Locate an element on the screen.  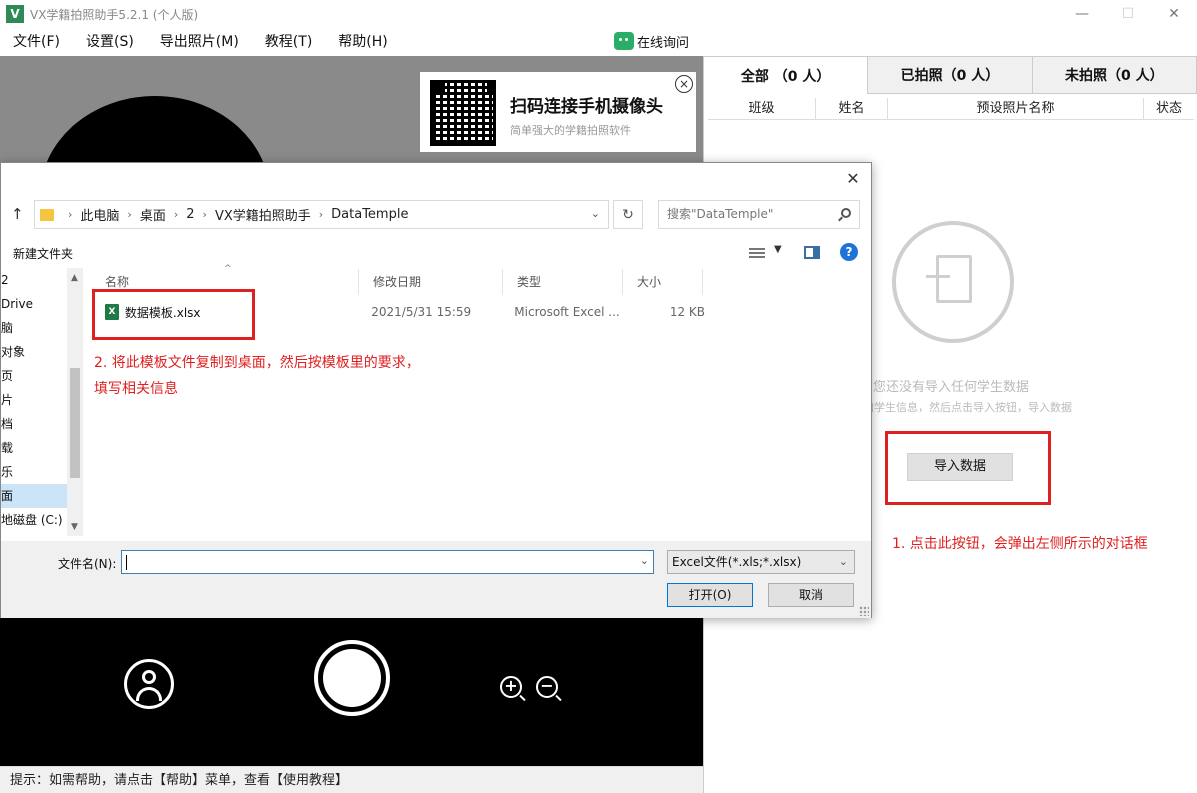
refresh-icon: ↻ is located at coordinates (628, 214).